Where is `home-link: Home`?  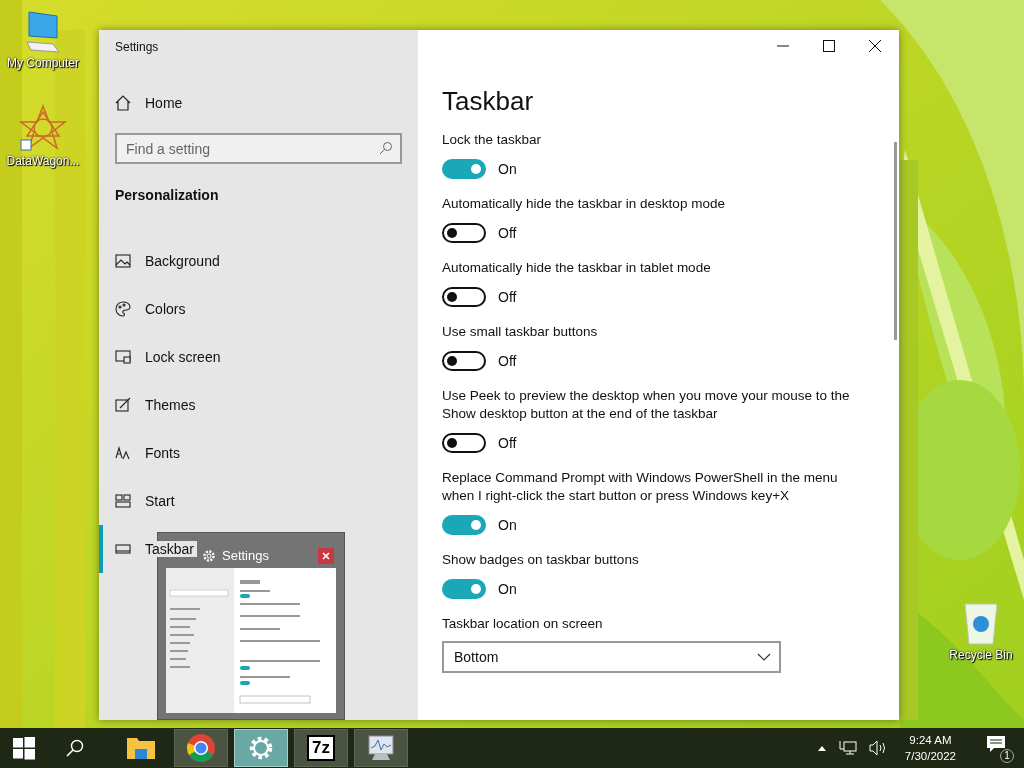 home-link: Home is located at coordinates (266, 103).